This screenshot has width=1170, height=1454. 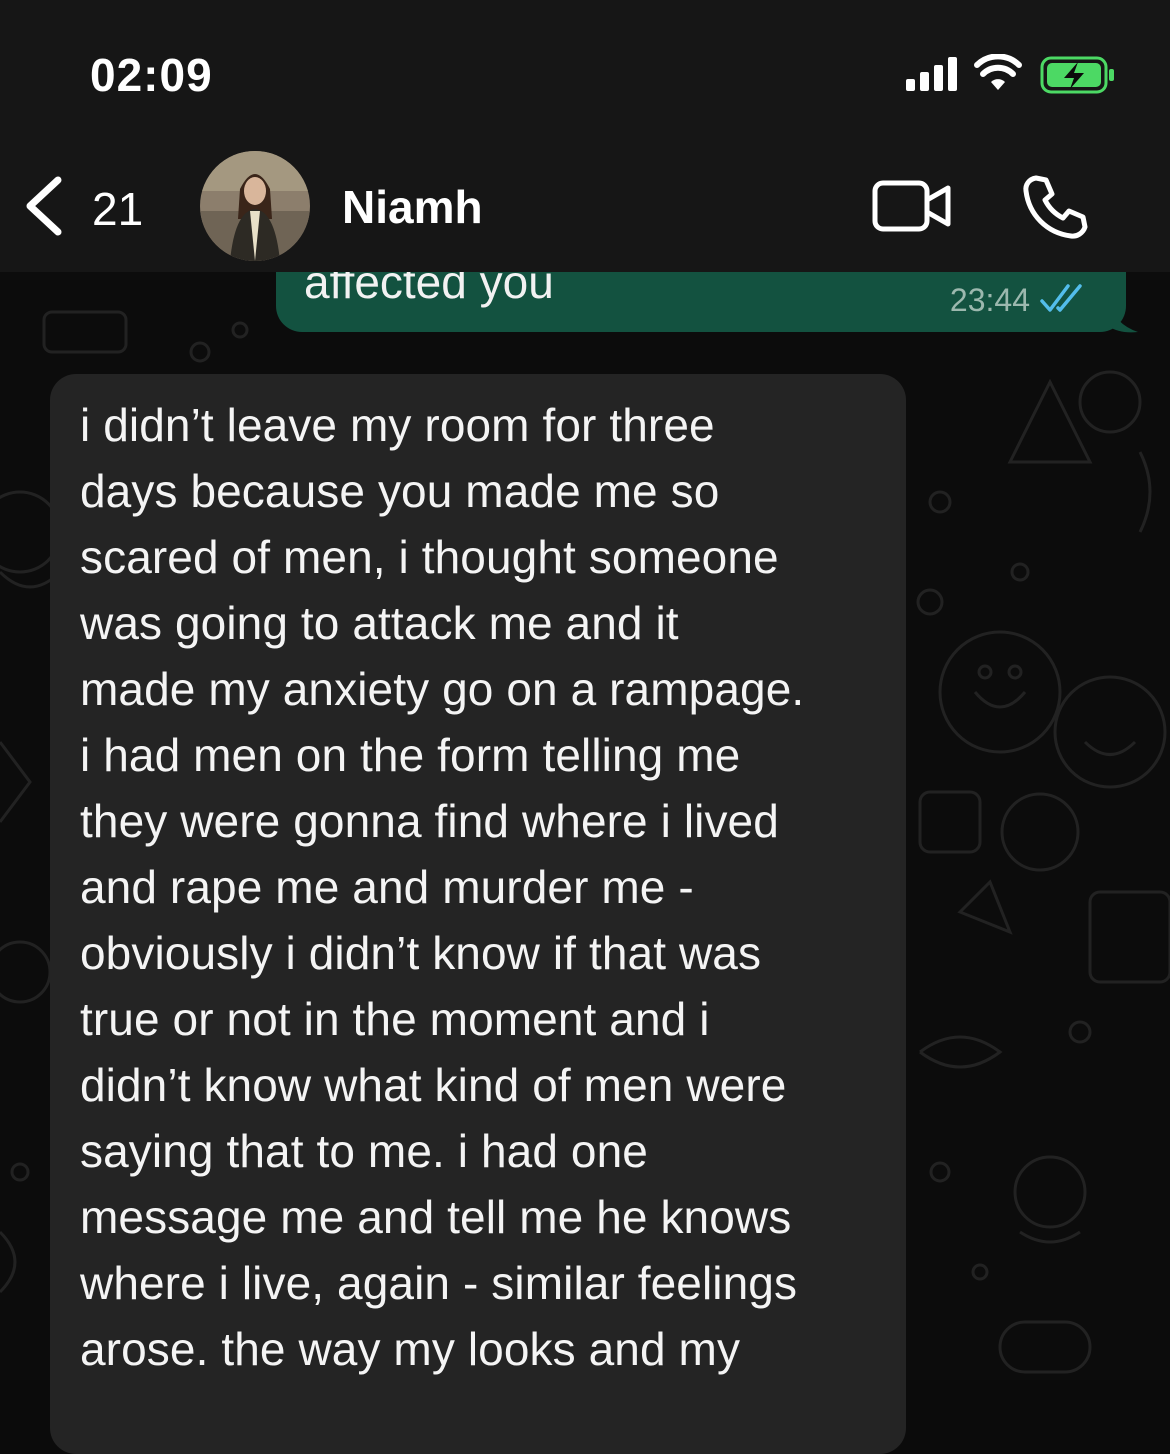 What do you see at coordinates (151, 75) in the screenshot?
I see `status-time: 02:09` at bounding box center [151, 75].